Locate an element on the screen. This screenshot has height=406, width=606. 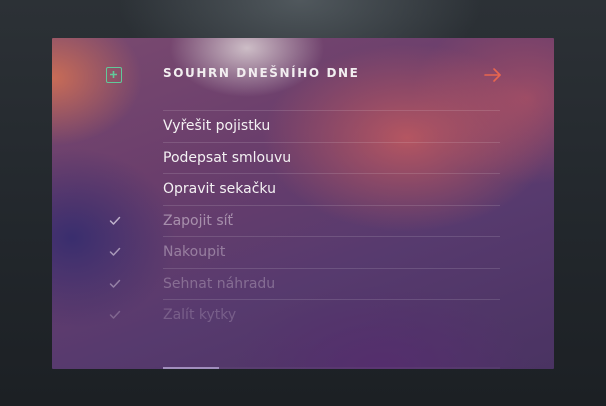
plus-square-icon is located at coordinates (113, 74).